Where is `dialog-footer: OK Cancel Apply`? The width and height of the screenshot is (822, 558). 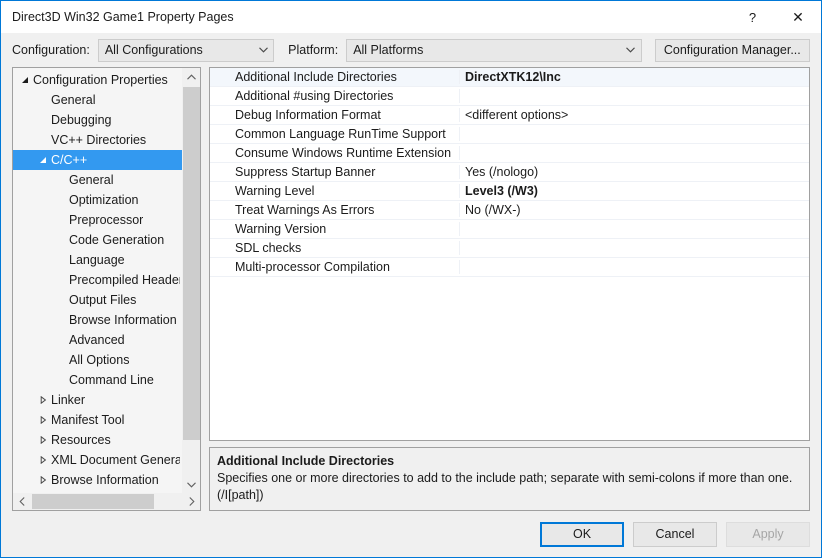 dialog-footer: OK Cancel Apply is located at coordinates (411, 534).